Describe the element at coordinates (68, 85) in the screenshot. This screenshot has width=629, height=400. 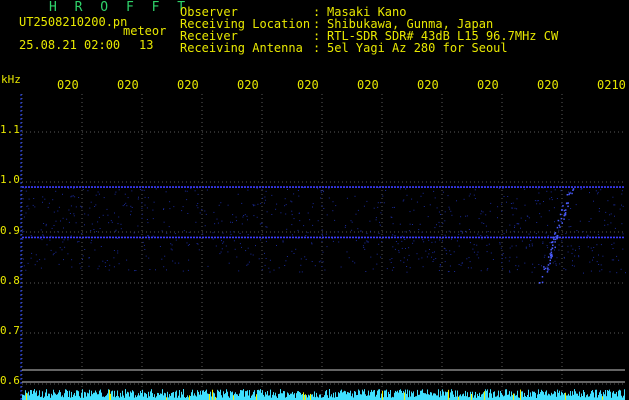
I see `x-tick-label: 020` at that location.